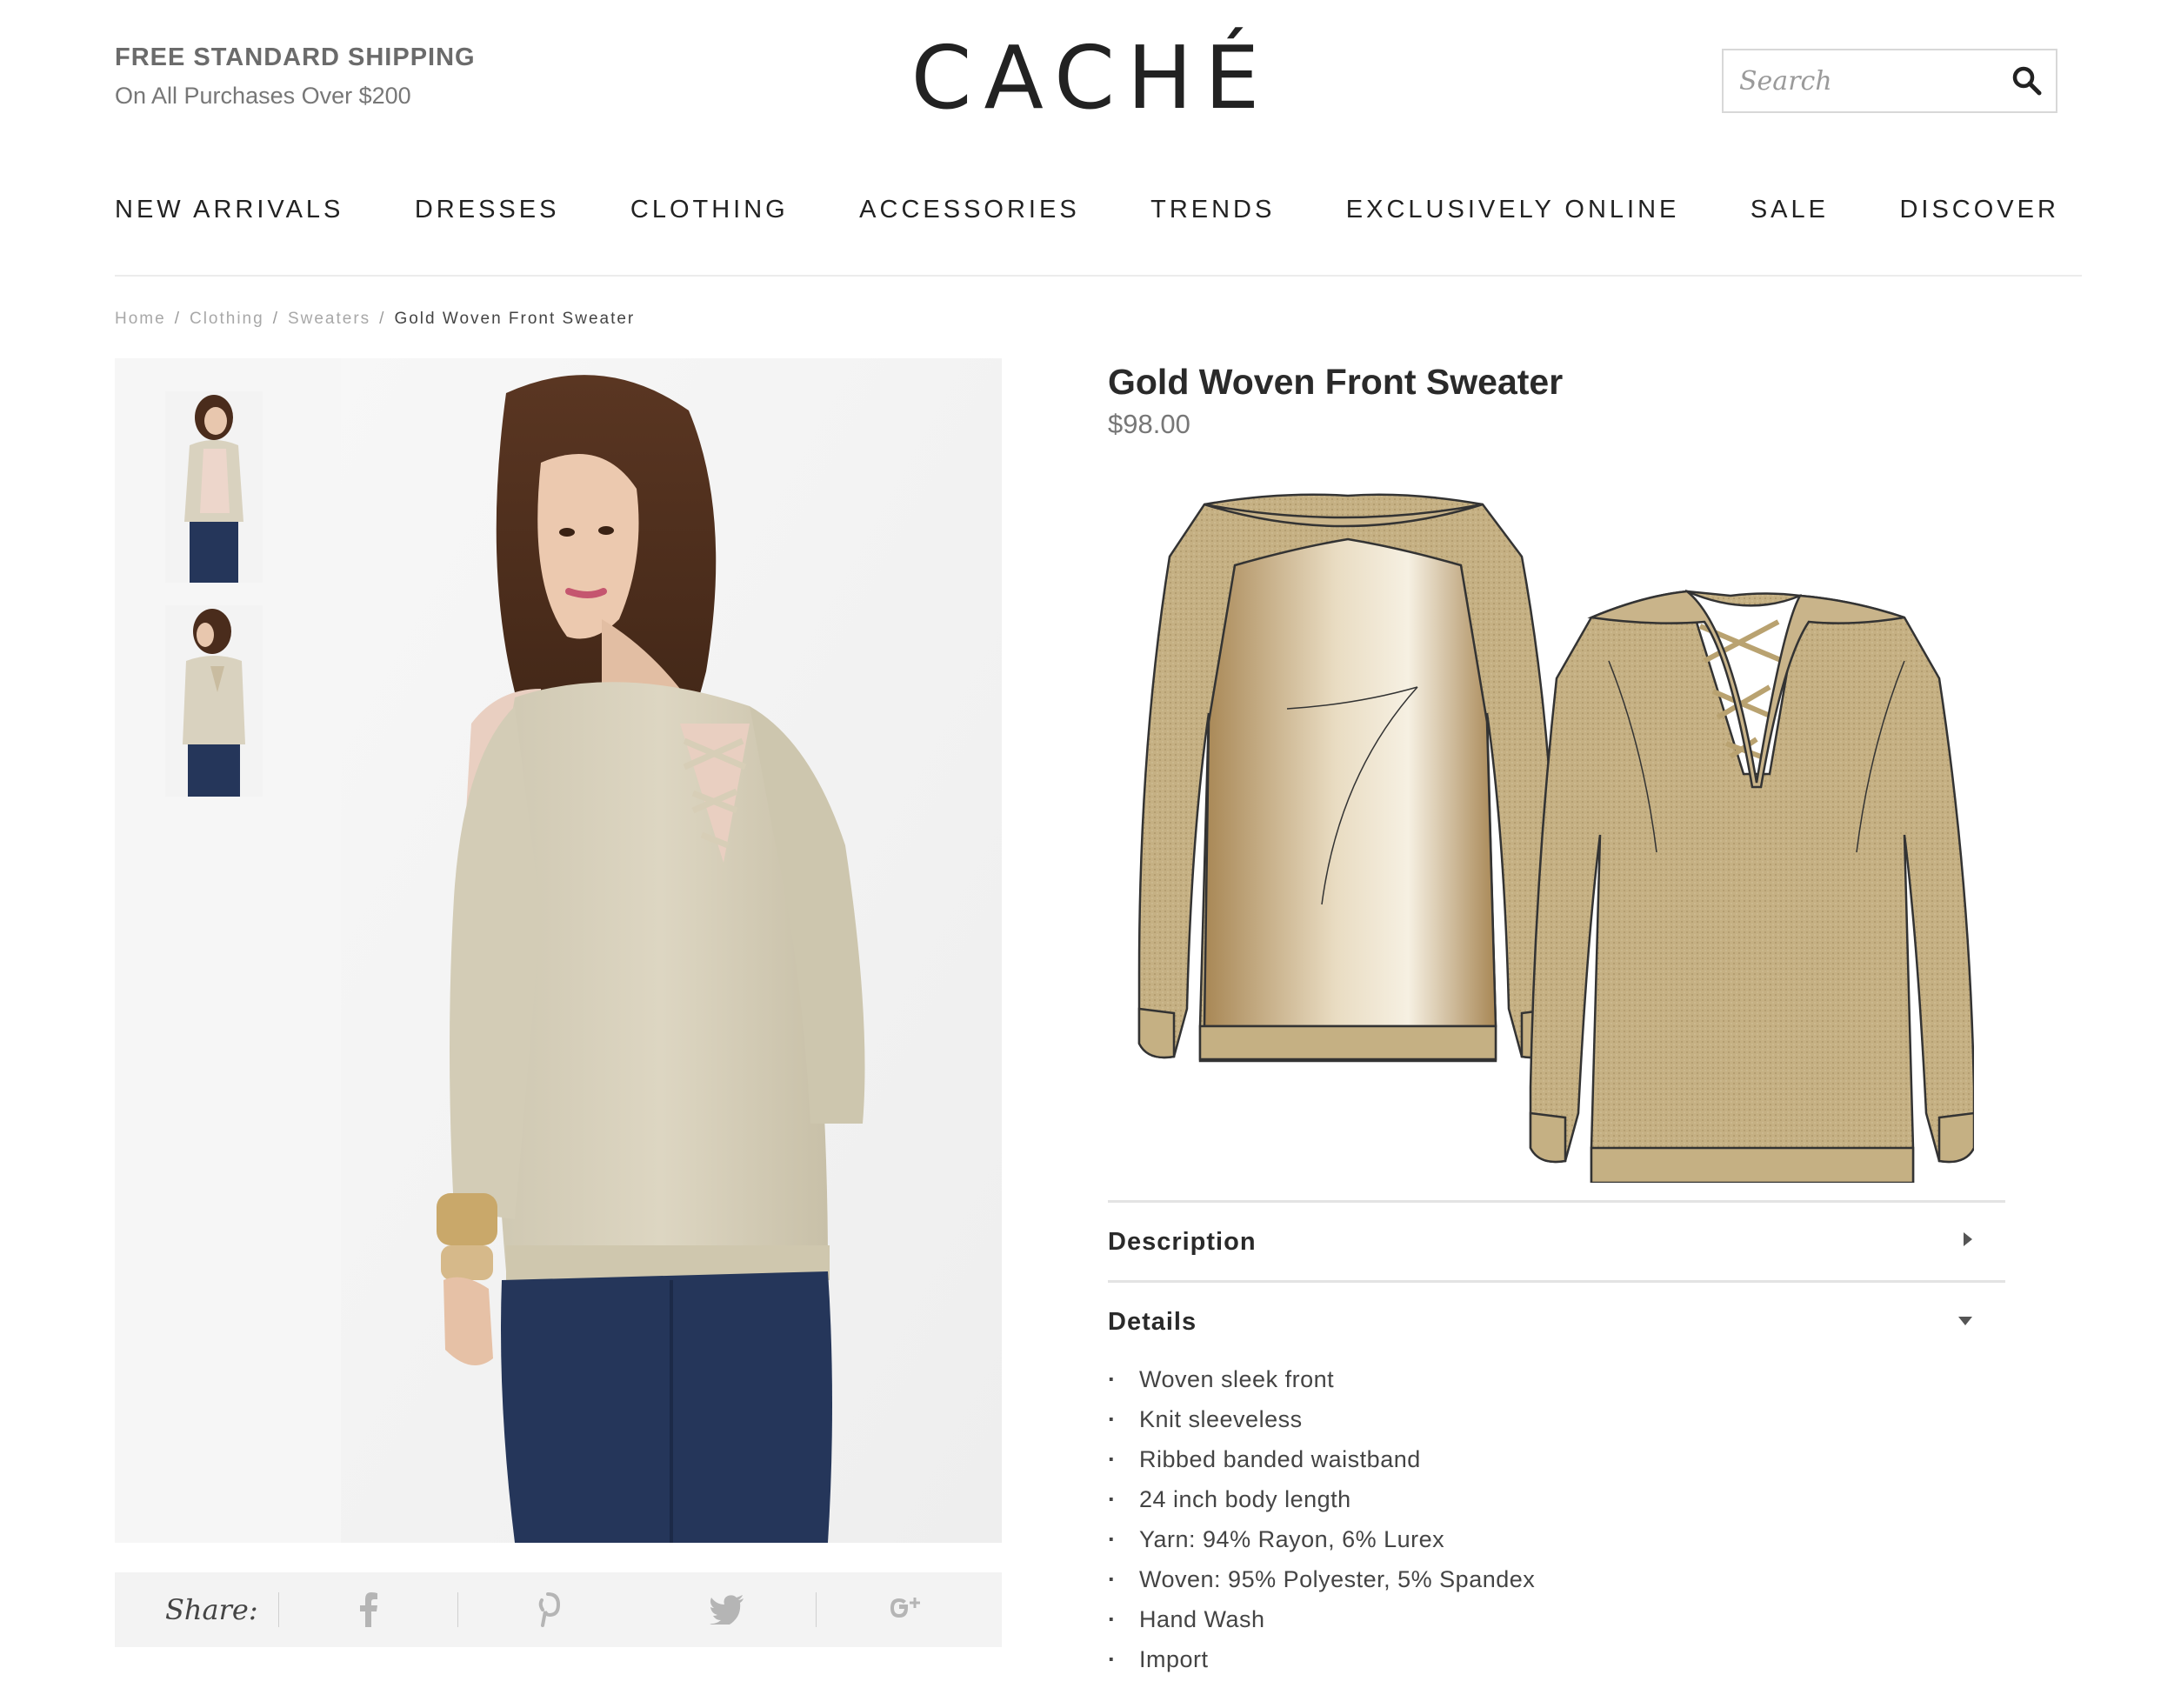 This screenshot has height=1708, width=2174. Describe the element at coordinates (709, 210) in the screenshot. I see `nav-clothing: CLOTHING` at that location.